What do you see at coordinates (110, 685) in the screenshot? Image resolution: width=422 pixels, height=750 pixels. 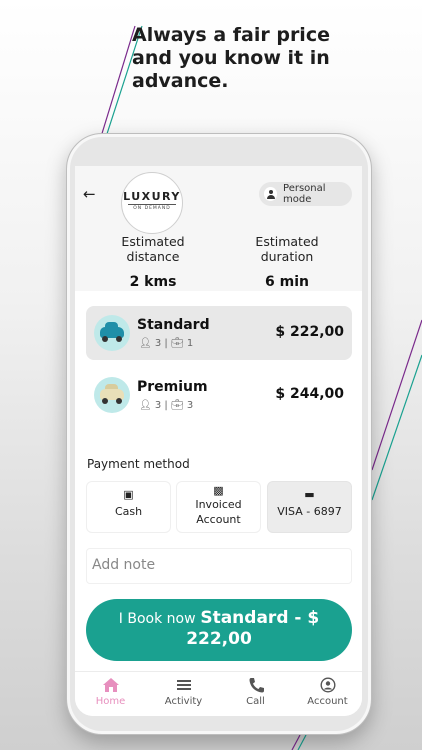 I see `home-icon` at bounding box center [110, 685].